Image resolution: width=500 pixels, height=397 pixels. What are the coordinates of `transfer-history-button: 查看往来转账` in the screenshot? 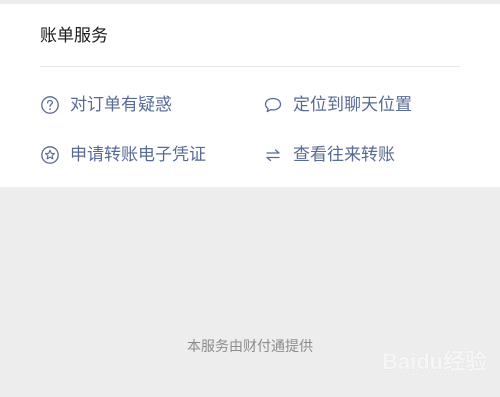 It's located at (329, 155).